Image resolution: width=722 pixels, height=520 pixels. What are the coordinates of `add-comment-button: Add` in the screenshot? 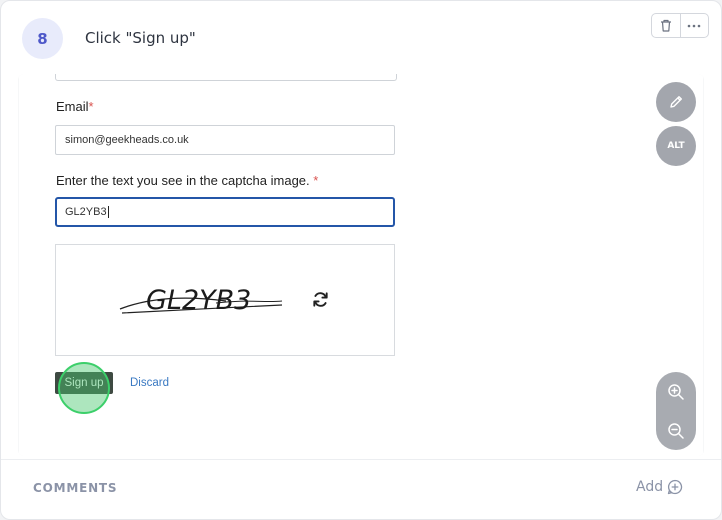 It's located at (659, 487).